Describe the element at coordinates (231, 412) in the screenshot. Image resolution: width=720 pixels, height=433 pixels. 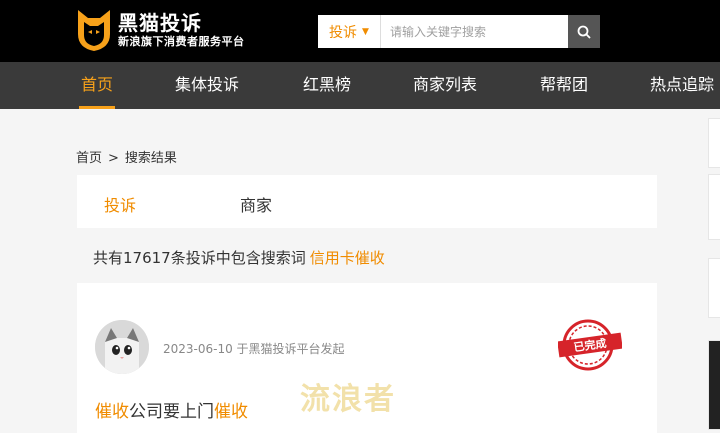
I see `title-highlight-2: 催收` at that location.